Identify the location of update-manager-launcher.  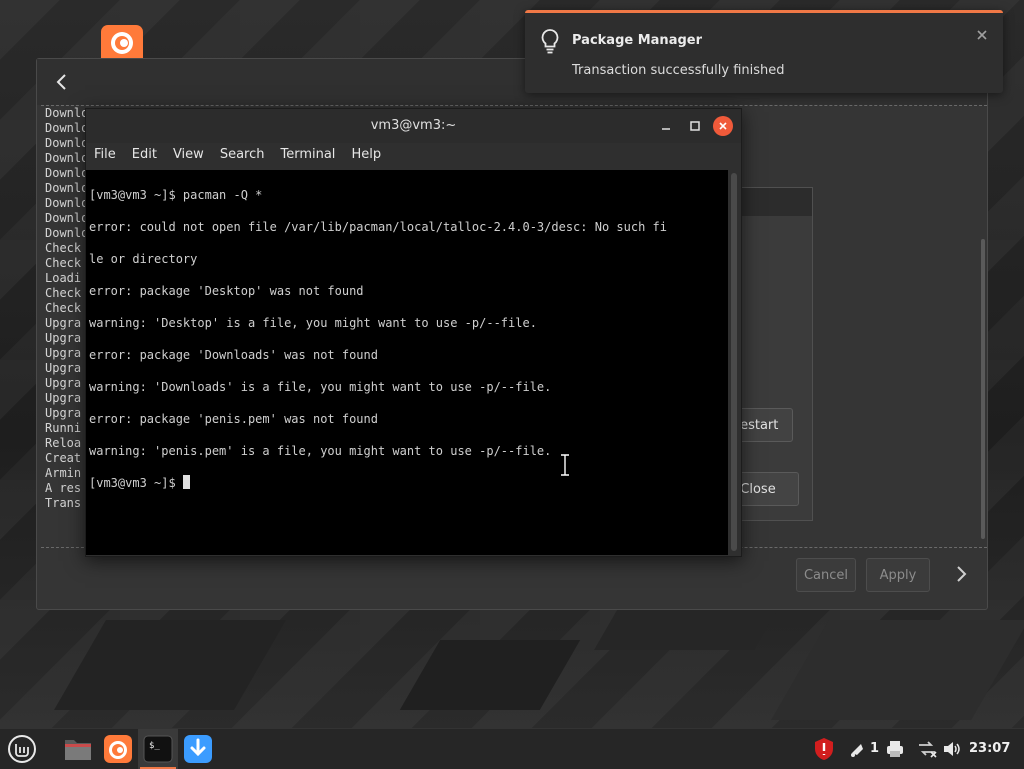
(198, 749).